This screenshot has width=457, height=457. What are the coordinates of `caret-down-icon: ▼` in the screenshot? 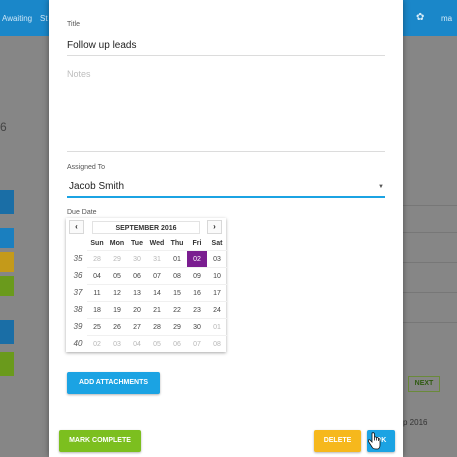 It's located at (381, 187).